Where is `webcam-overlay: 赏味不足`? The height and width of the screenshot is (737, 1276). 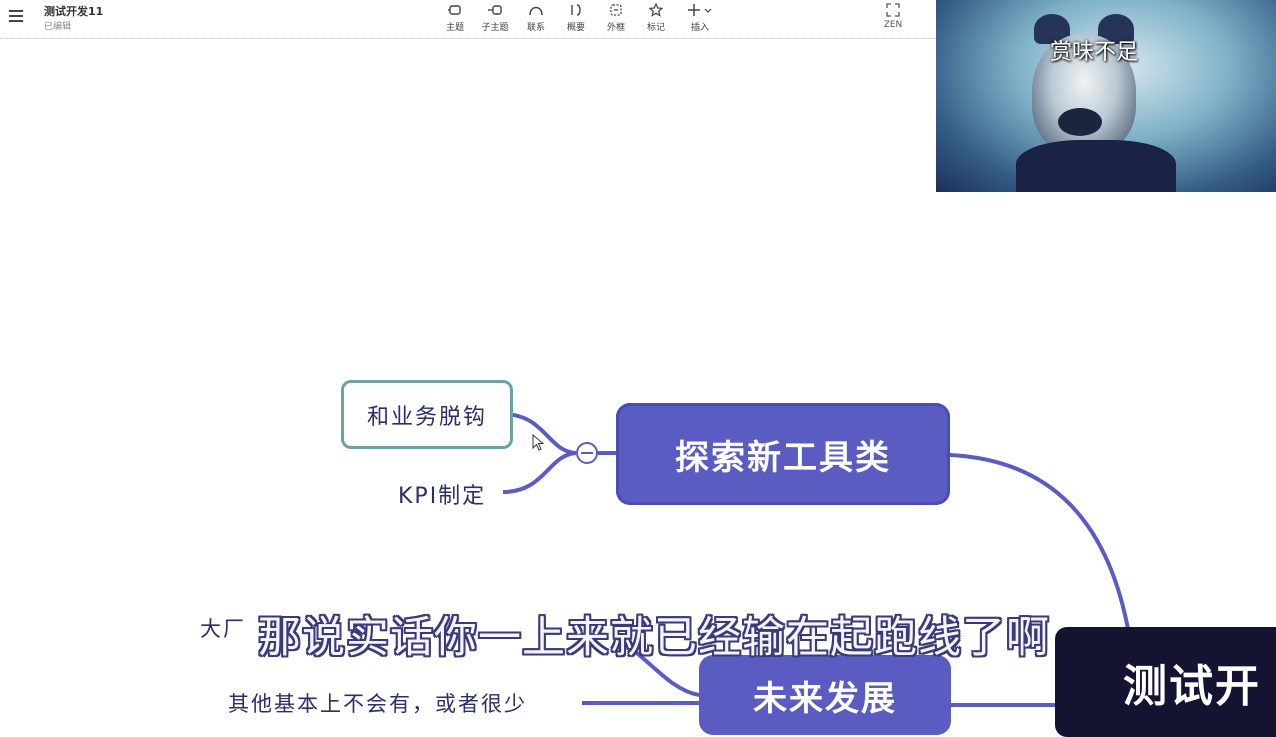 webcam-overlay: 赏味不足 is located at coordinates (1106, 96).